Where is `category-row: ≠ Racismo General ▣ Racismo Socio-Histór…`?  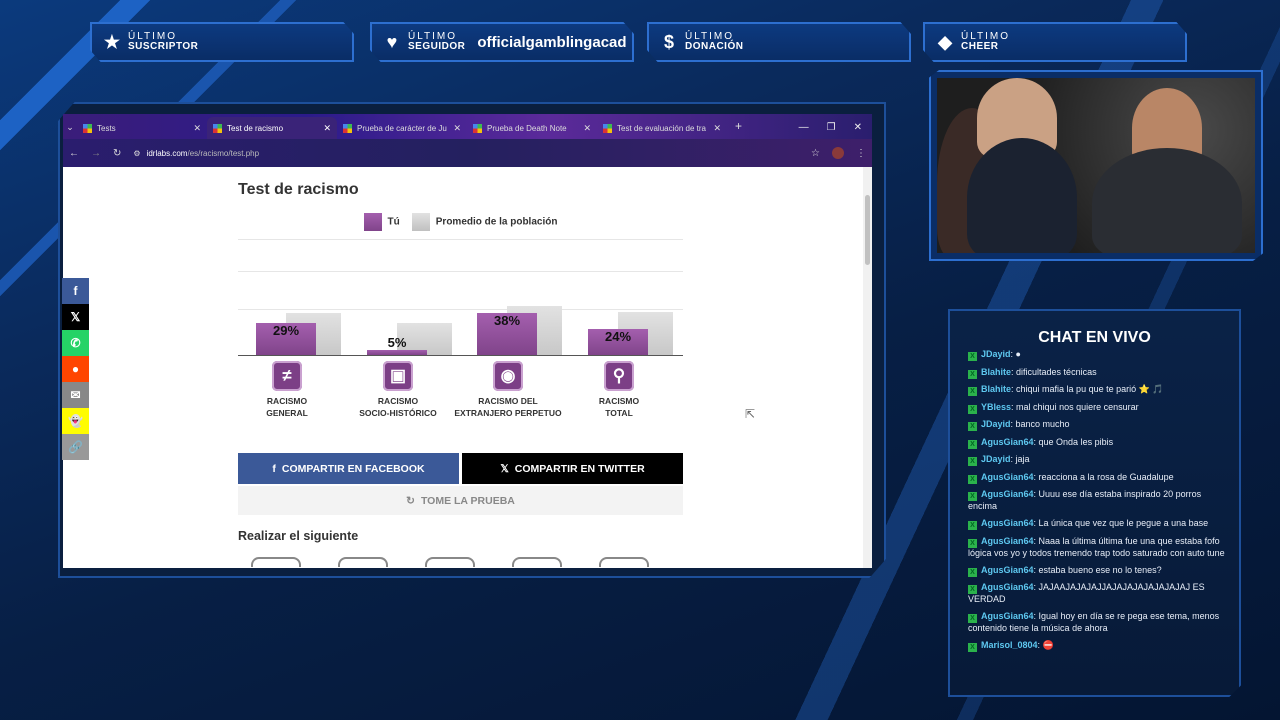
category-row: ≠ Racismo General ▣ Racismo Socio-Histór… is located at coordinates (460, 405).